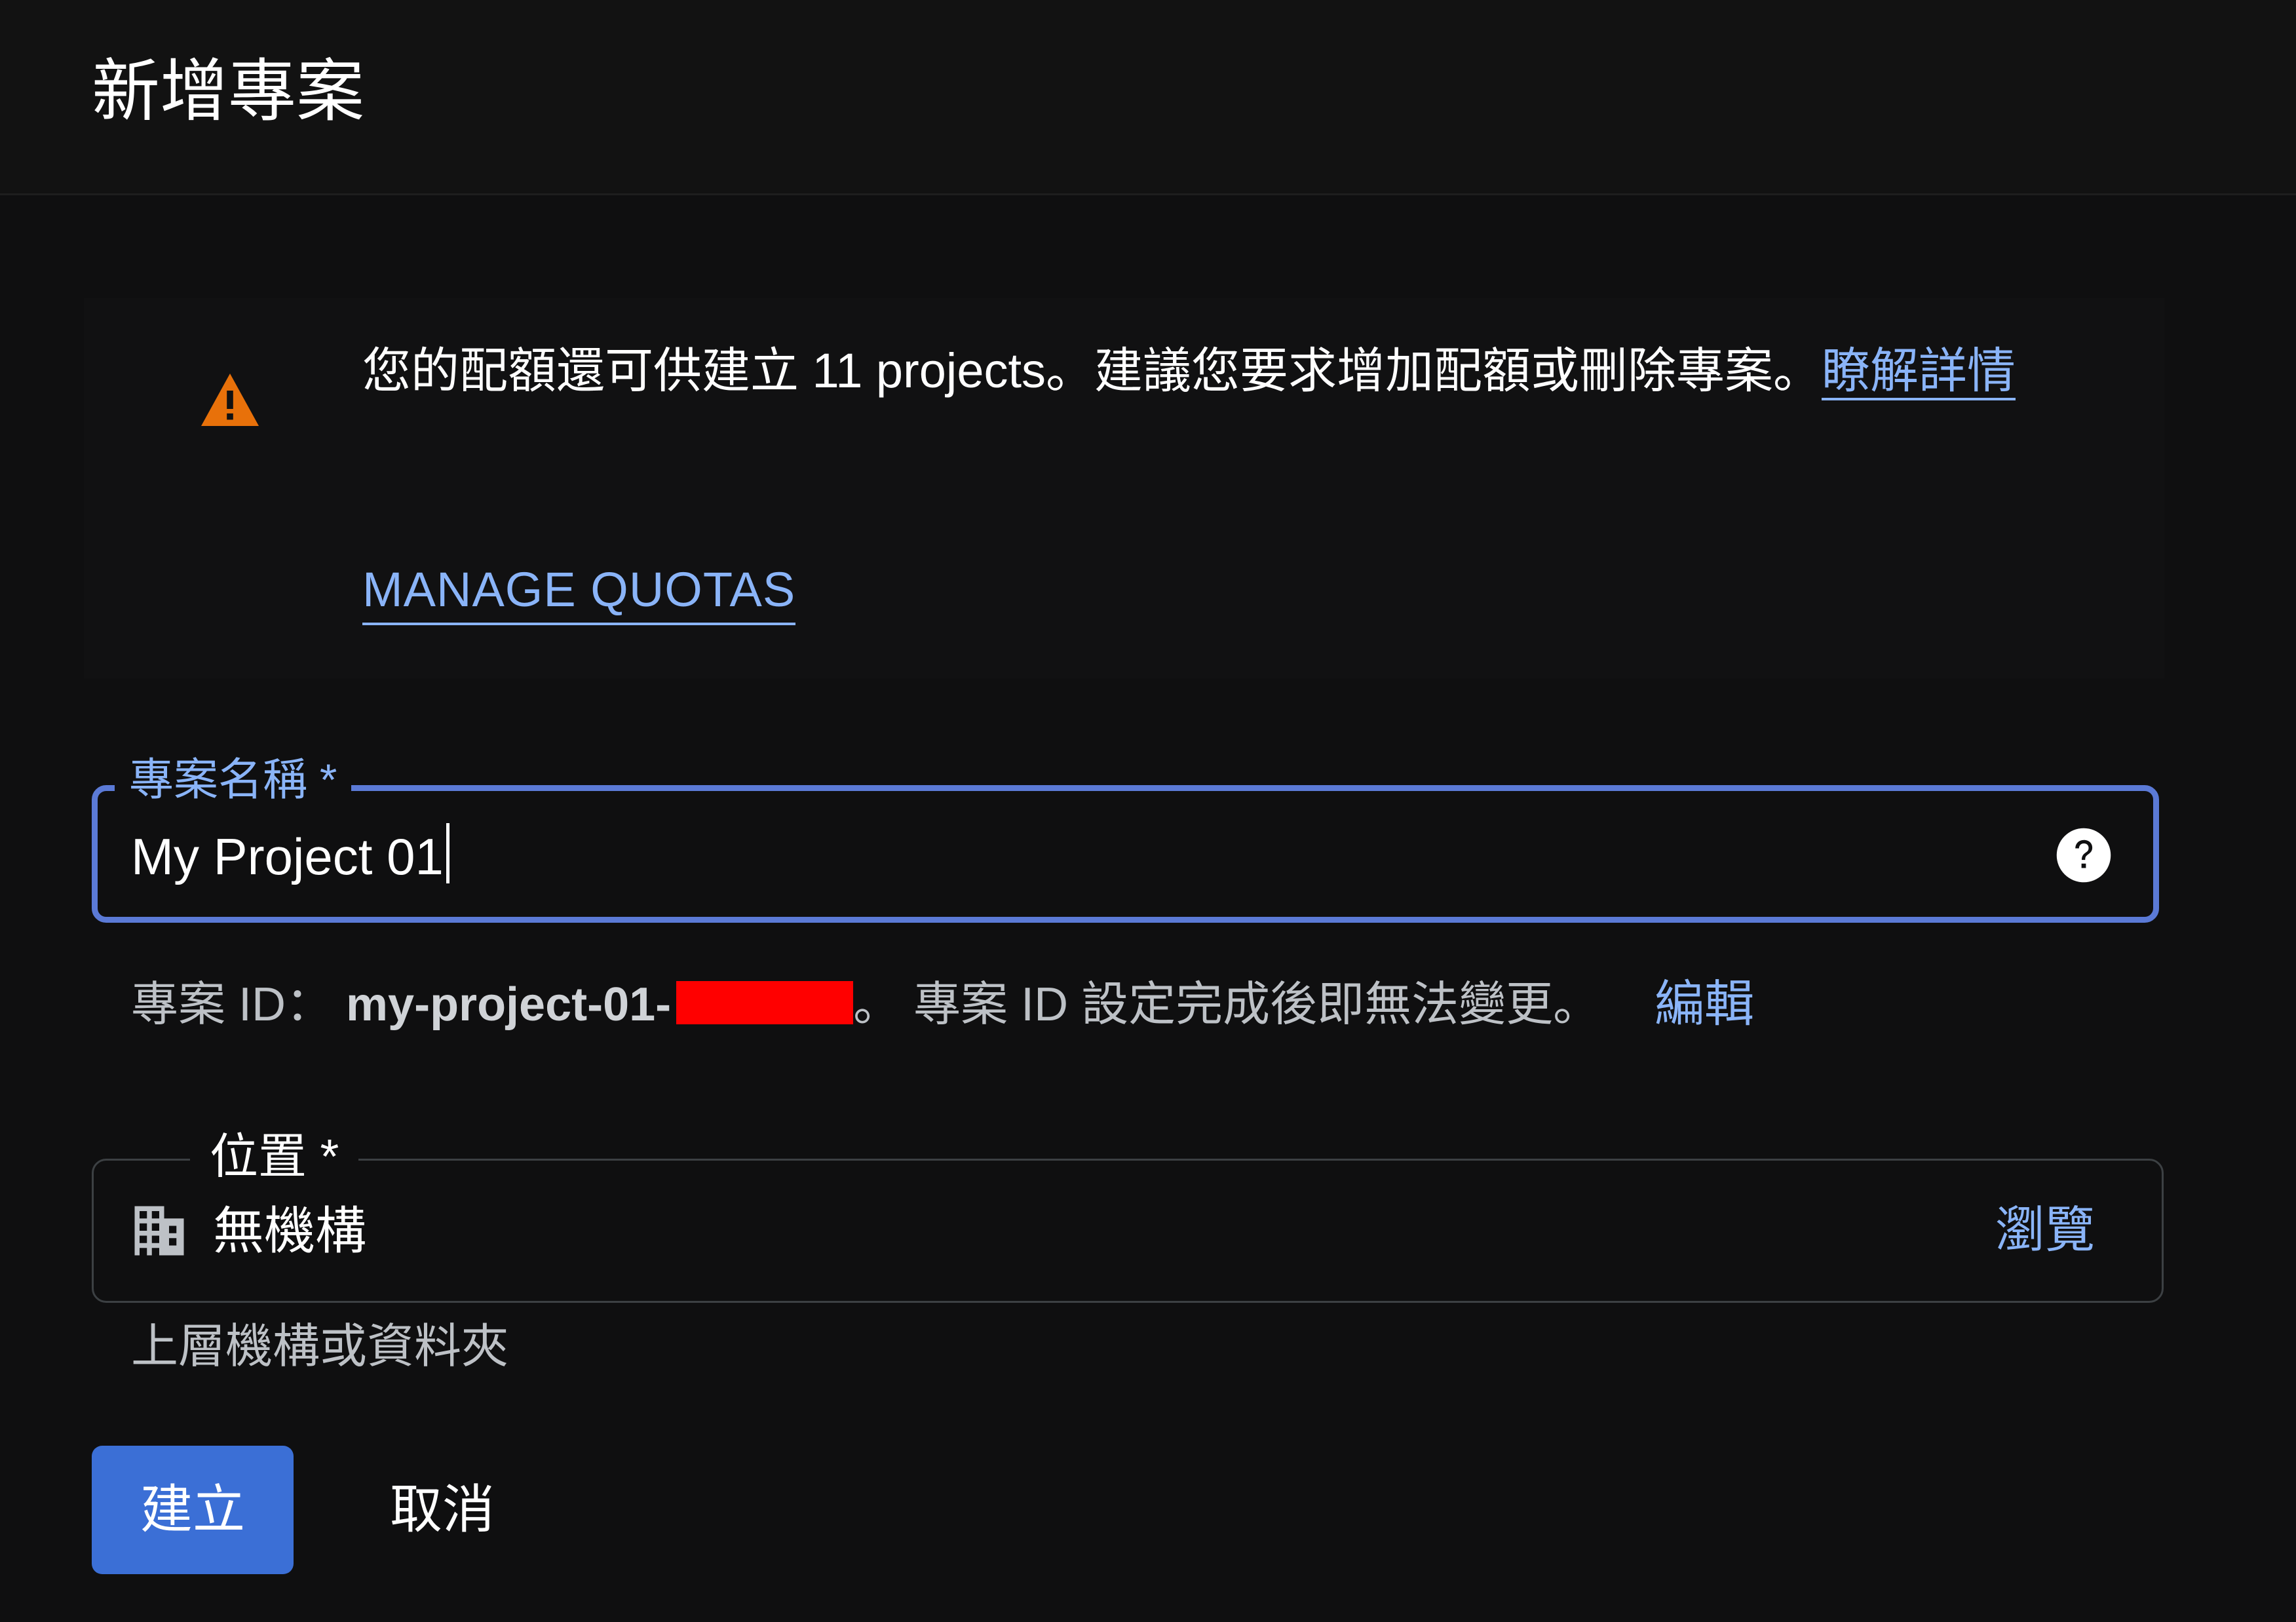  I want to click on cancel-button: 取消, so click(442, 1510).